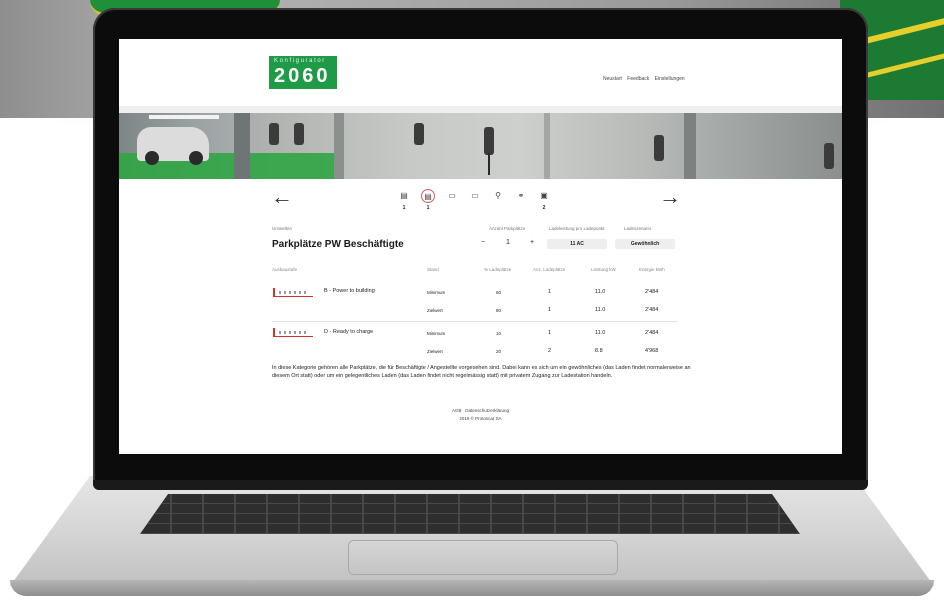  Describe the element at coordinates (544, 208) in the screenshot. I see `step-count: 2` at that location.